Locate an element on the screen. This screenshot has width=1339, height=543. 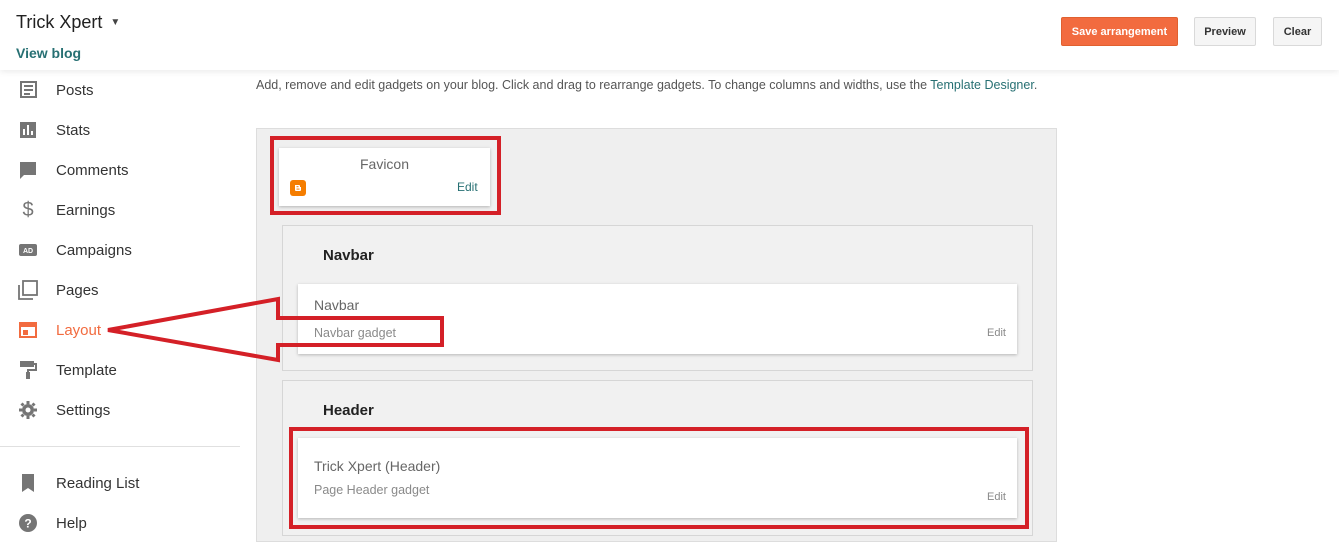
gear-icon is located at coordinates (28, 410).